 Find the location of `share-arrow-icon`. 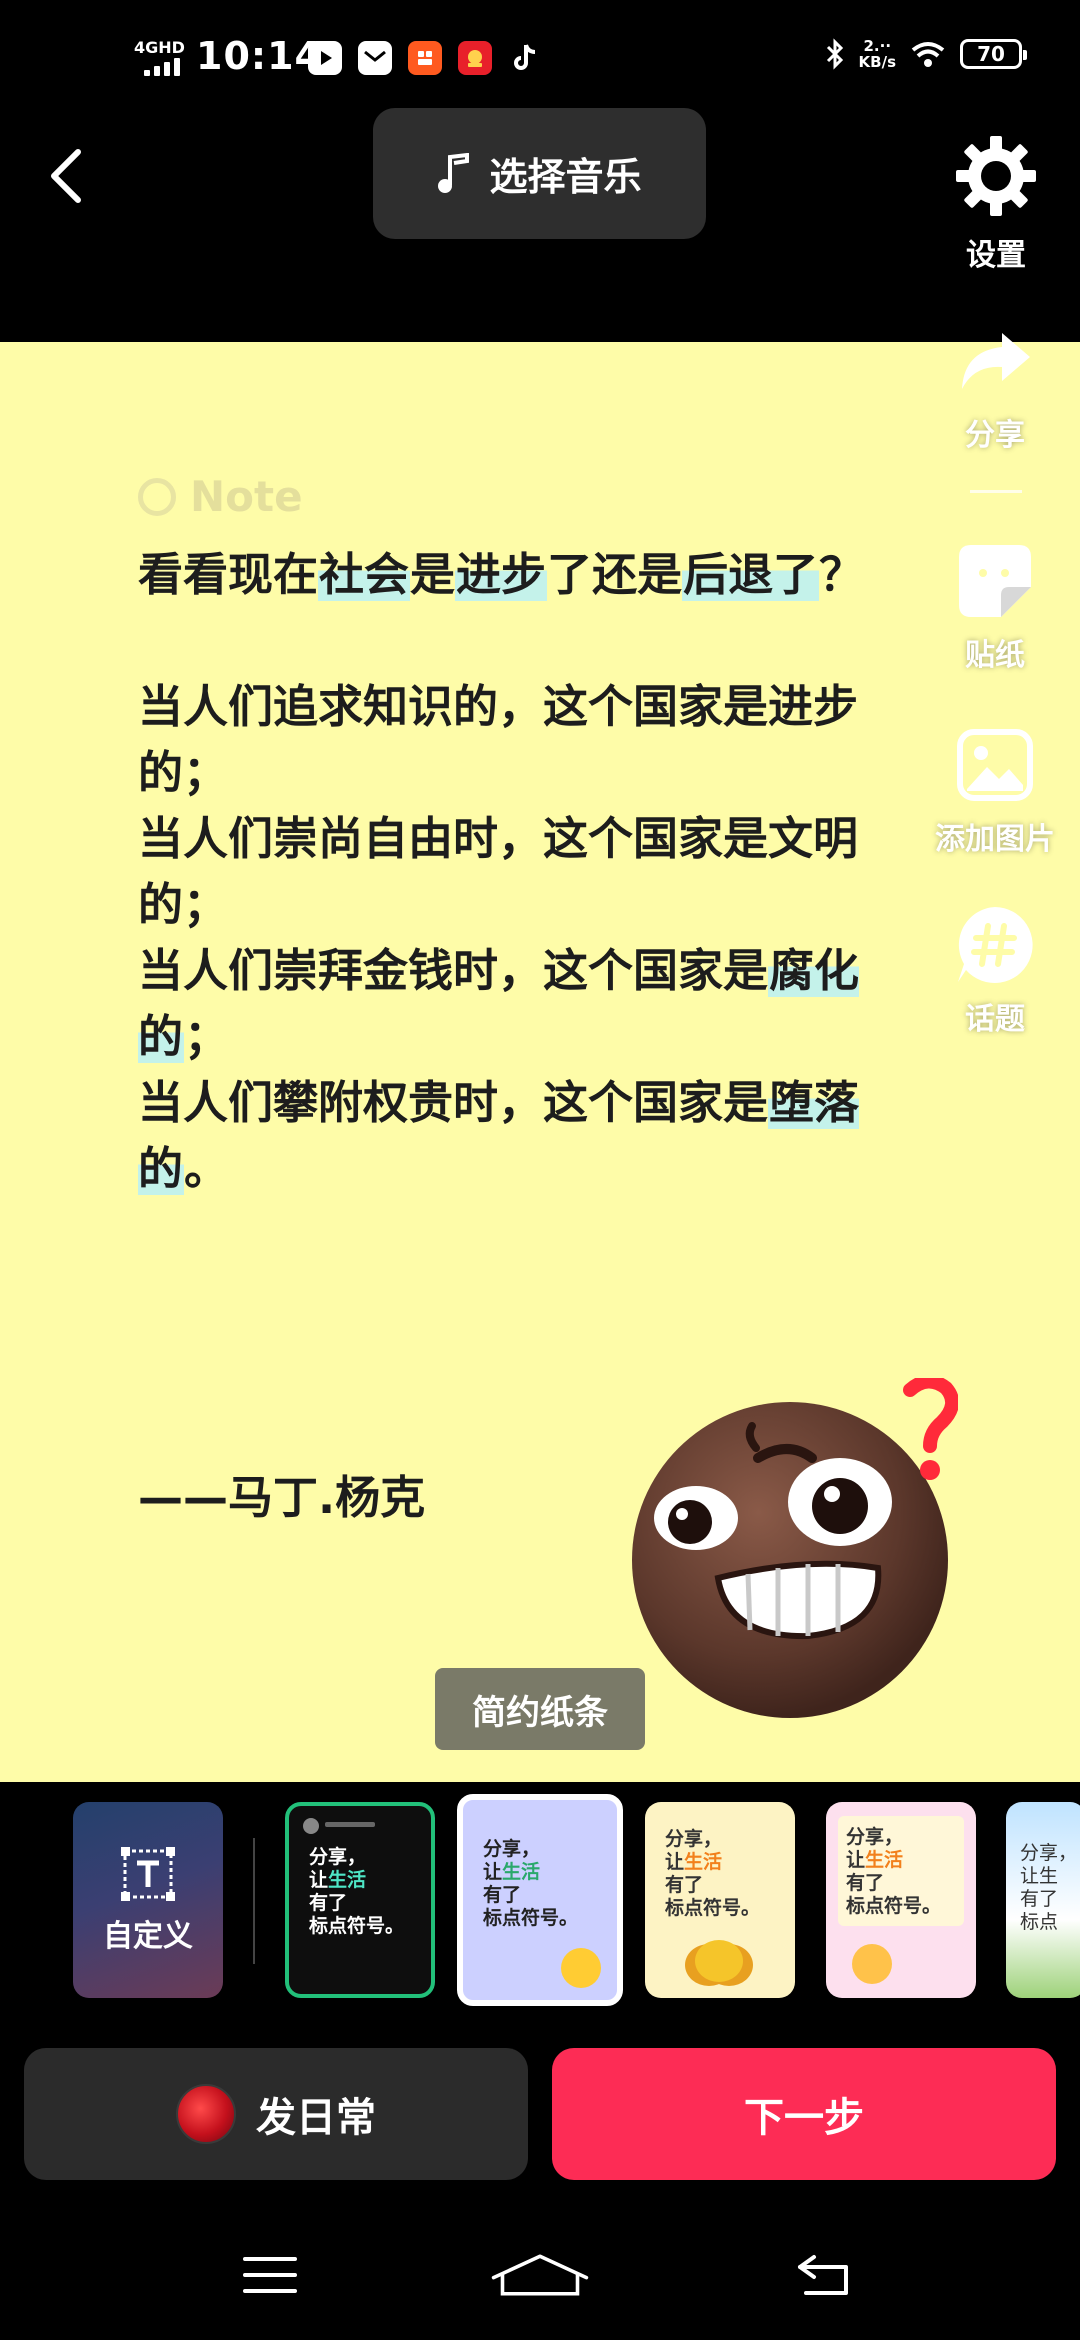

share-arrow-icon is located at coordinates (996, 361).